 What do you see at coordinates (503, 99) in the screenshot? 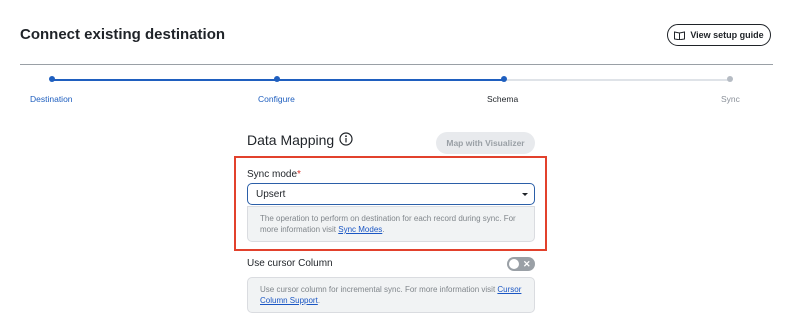
I see `step-label-schema: Schema` at bounding box center [503, 99].